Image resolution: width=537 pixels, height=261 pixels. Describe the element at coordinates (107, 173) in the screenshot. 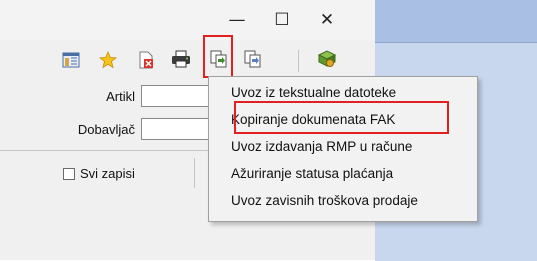

I see `svi-zapisi-label: Svi zapisi` at that location.